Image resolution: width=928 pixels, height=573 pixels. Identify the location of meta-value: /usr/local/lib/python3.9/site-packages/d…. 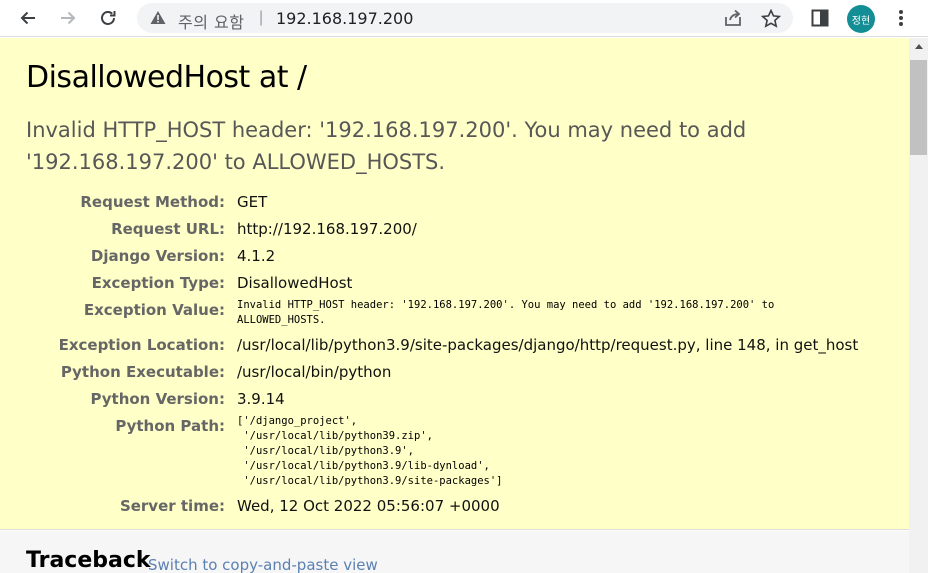
(548, 345).